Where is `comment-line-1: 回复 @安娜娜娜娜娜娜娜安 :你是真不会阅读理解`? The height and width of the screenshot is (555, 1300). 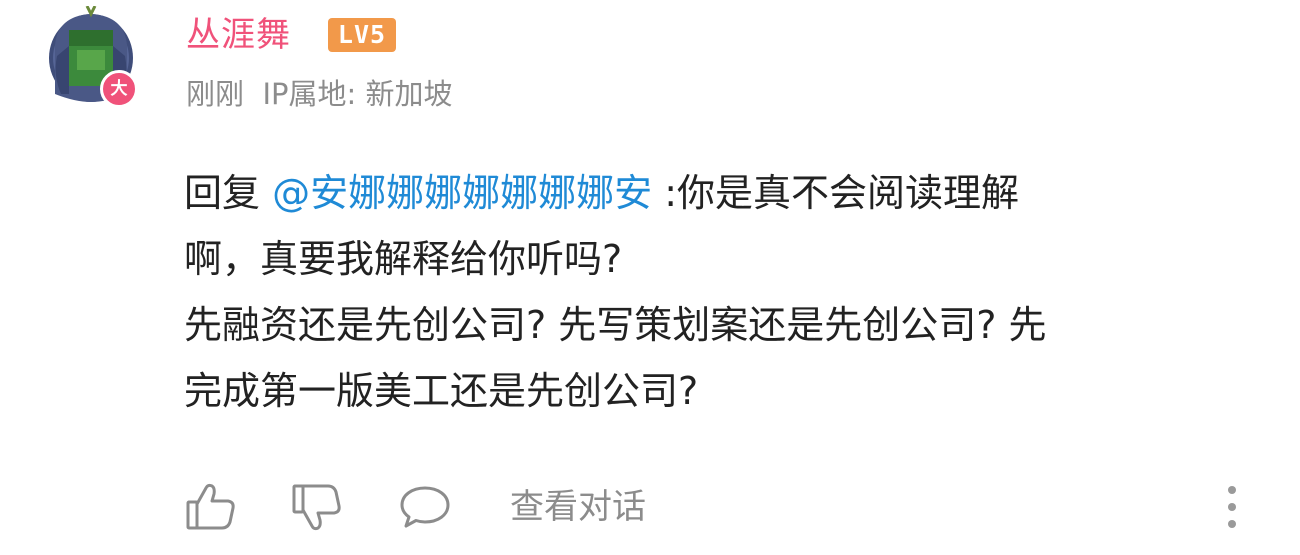 comment-line-1: 回复 @安娜娜娜娜娜娜娜安 :你是真不会阅读理解 is located at coordinates (729, 193).